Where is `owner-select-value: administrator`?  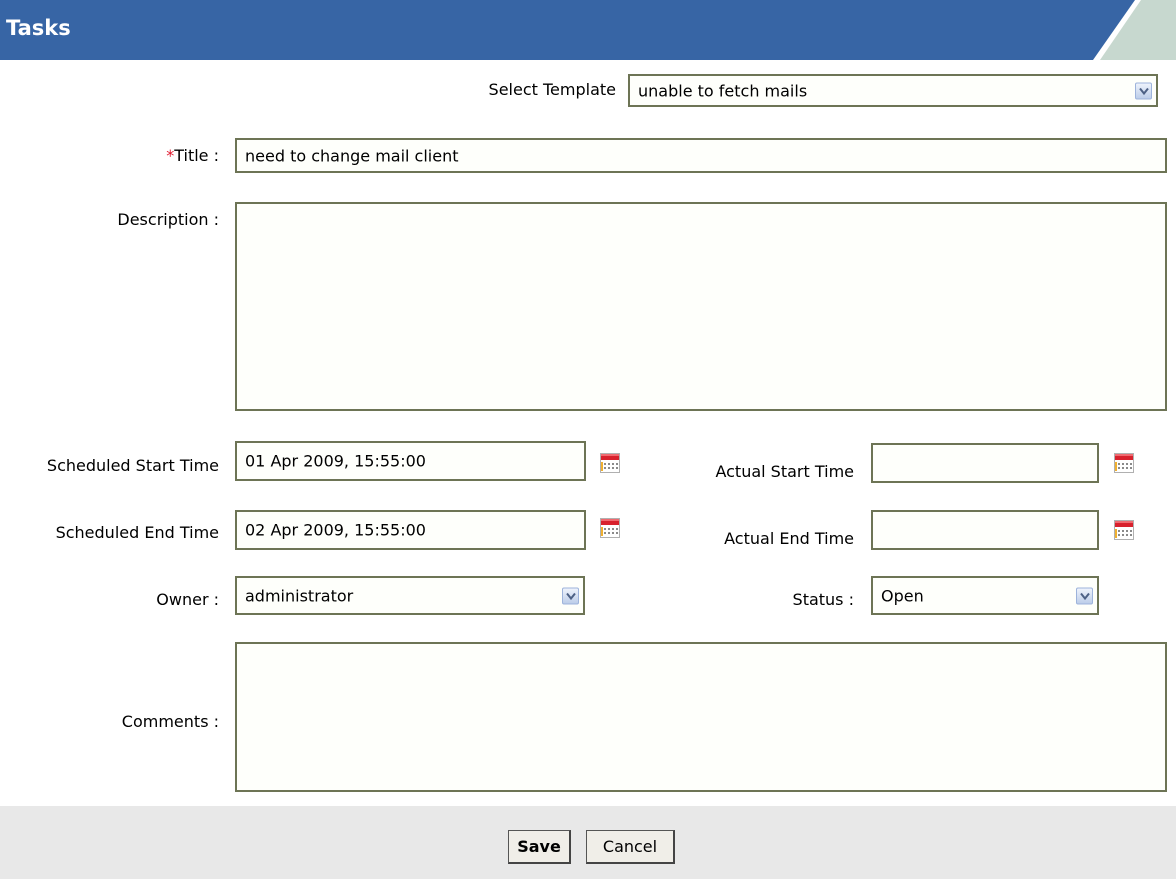
owner-select-value: administrator is located at coordinates (299, 595).